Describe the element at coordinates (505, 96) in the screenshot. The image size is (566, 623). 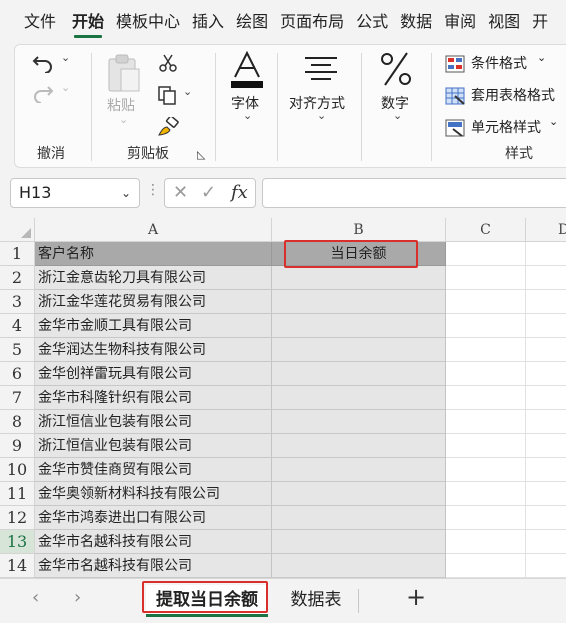
I see `table-format-button: 套用表格格式` at that location.